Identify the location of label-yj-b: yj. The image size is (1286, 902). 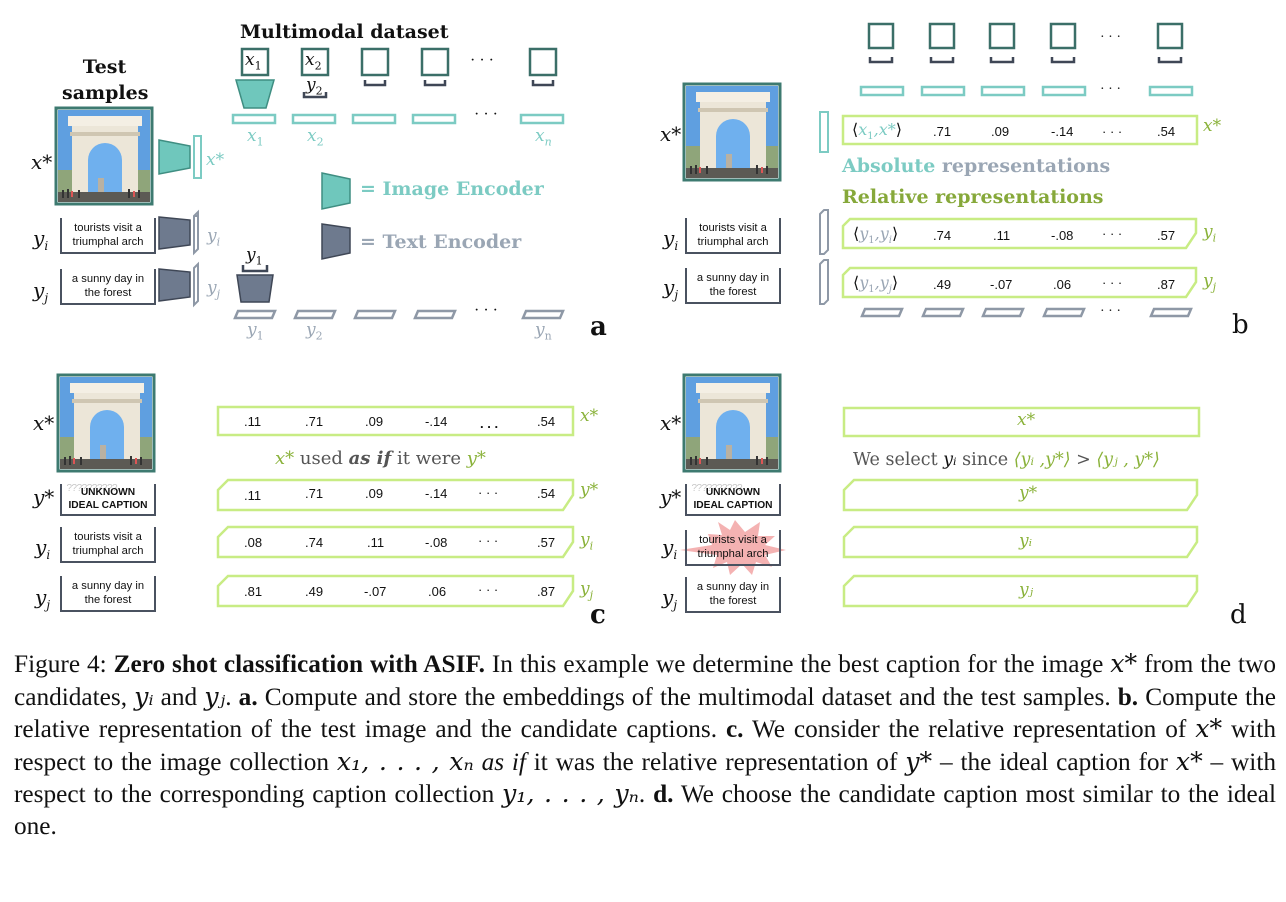
(671, 288).